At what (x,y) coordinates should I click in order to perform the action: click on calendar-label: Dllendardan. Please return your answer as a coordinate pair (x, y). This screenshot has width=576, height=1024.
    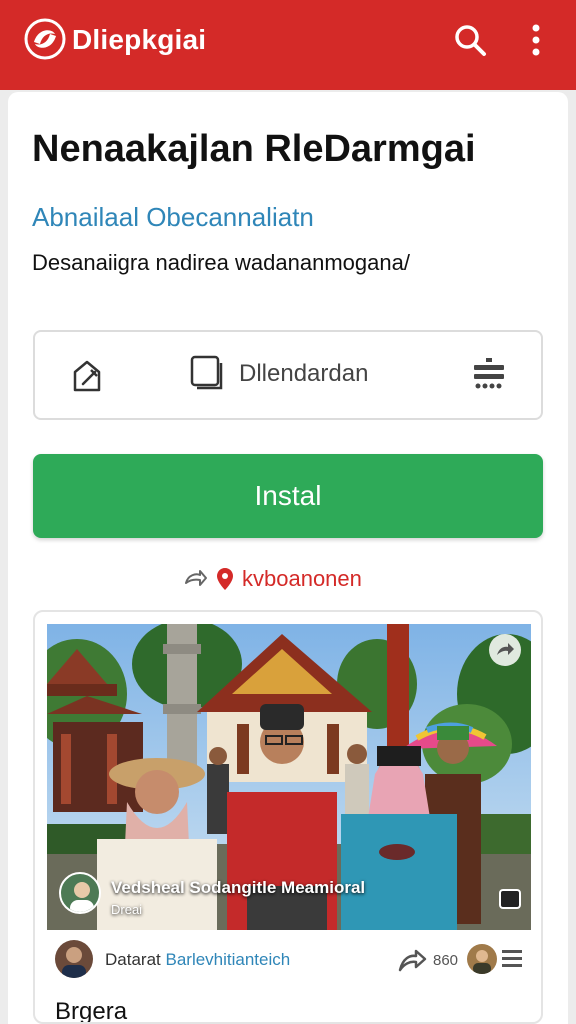
    Looking at the image, I should click on (304, 373).